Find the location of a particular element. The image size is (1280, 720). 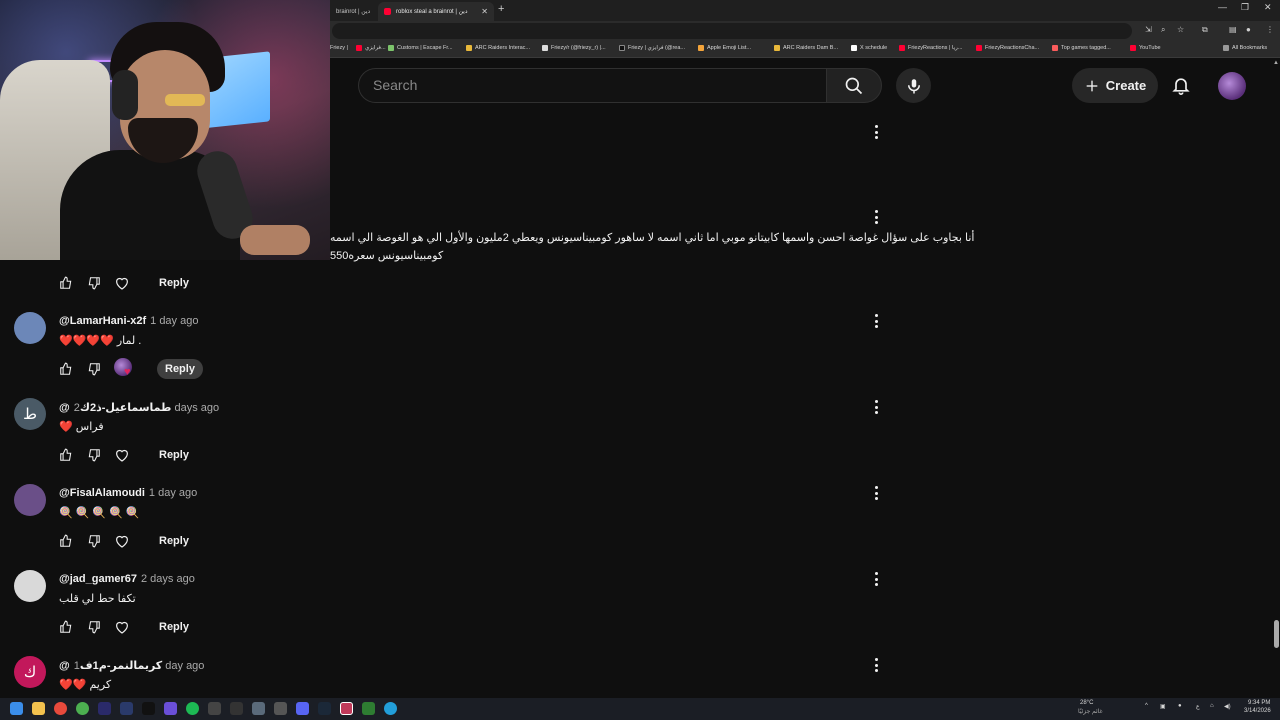

discord-icon is located at coordinates (302, 708).